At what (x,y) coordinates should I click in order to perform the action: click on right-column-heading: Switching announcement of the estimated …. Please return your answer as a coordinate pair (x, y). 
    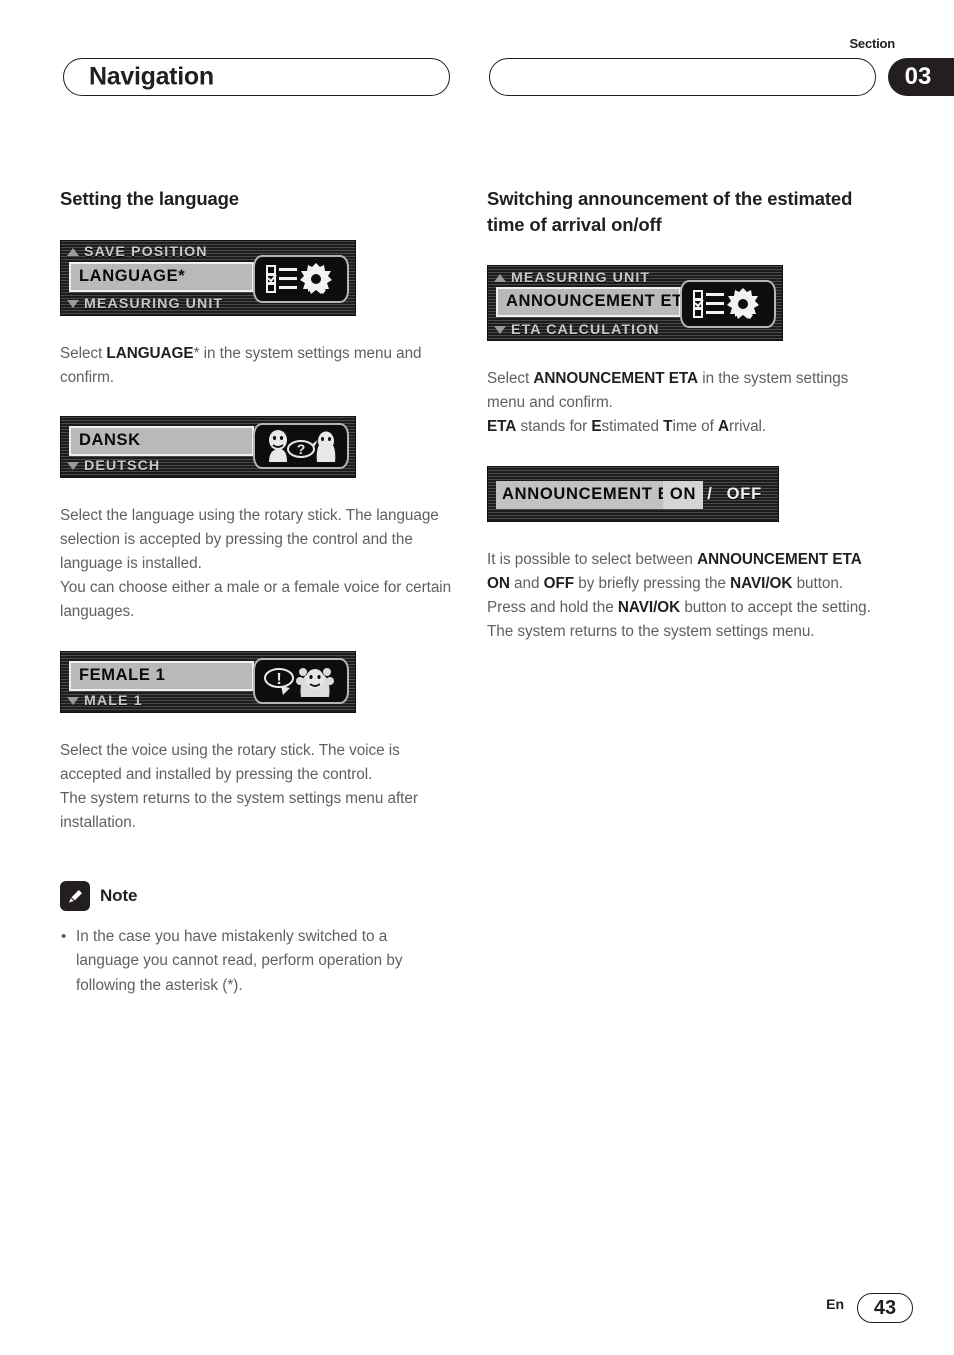
    Looking at the image, I should click on (670, 211).